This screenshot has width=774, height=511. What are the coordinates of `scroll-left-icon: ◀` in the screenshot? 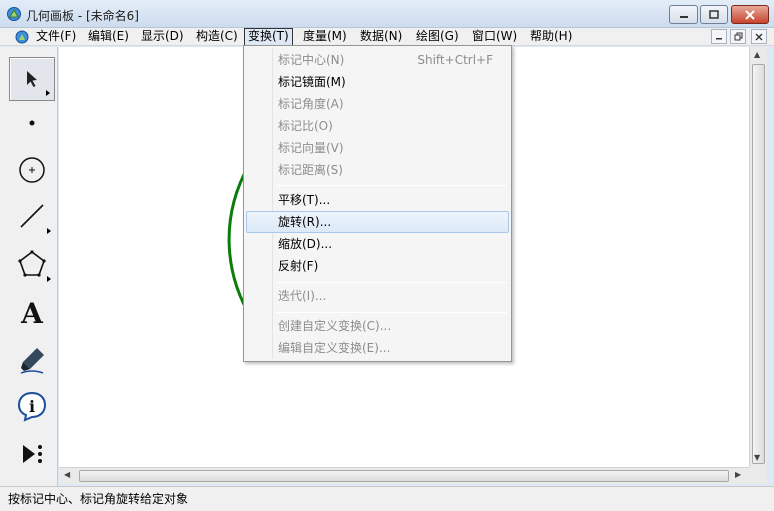 It's located at (67, 474).